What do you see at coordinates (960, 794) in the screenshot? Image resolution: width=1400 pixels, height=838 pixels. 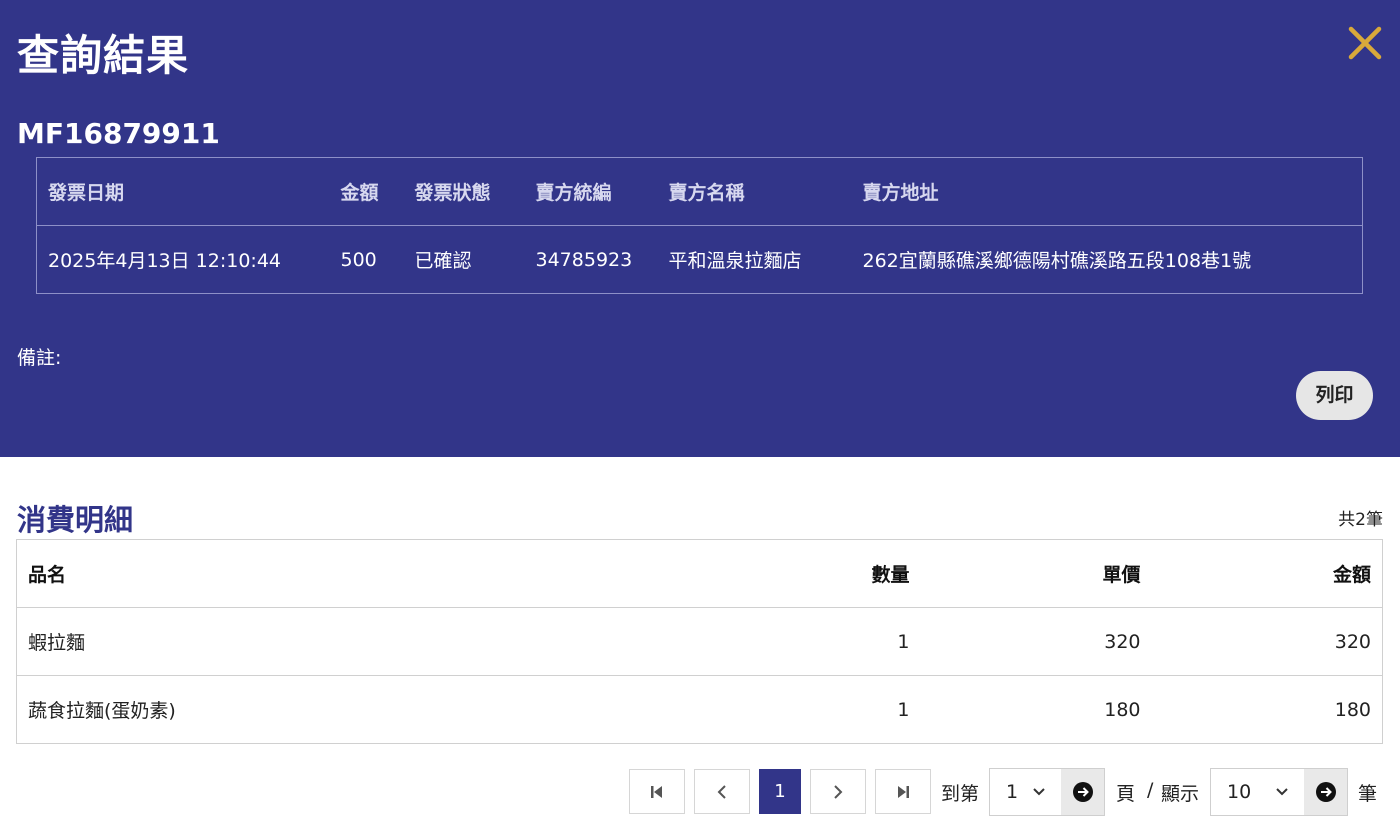 I see `goto-label: 到第` at bounding box center [960, 794].